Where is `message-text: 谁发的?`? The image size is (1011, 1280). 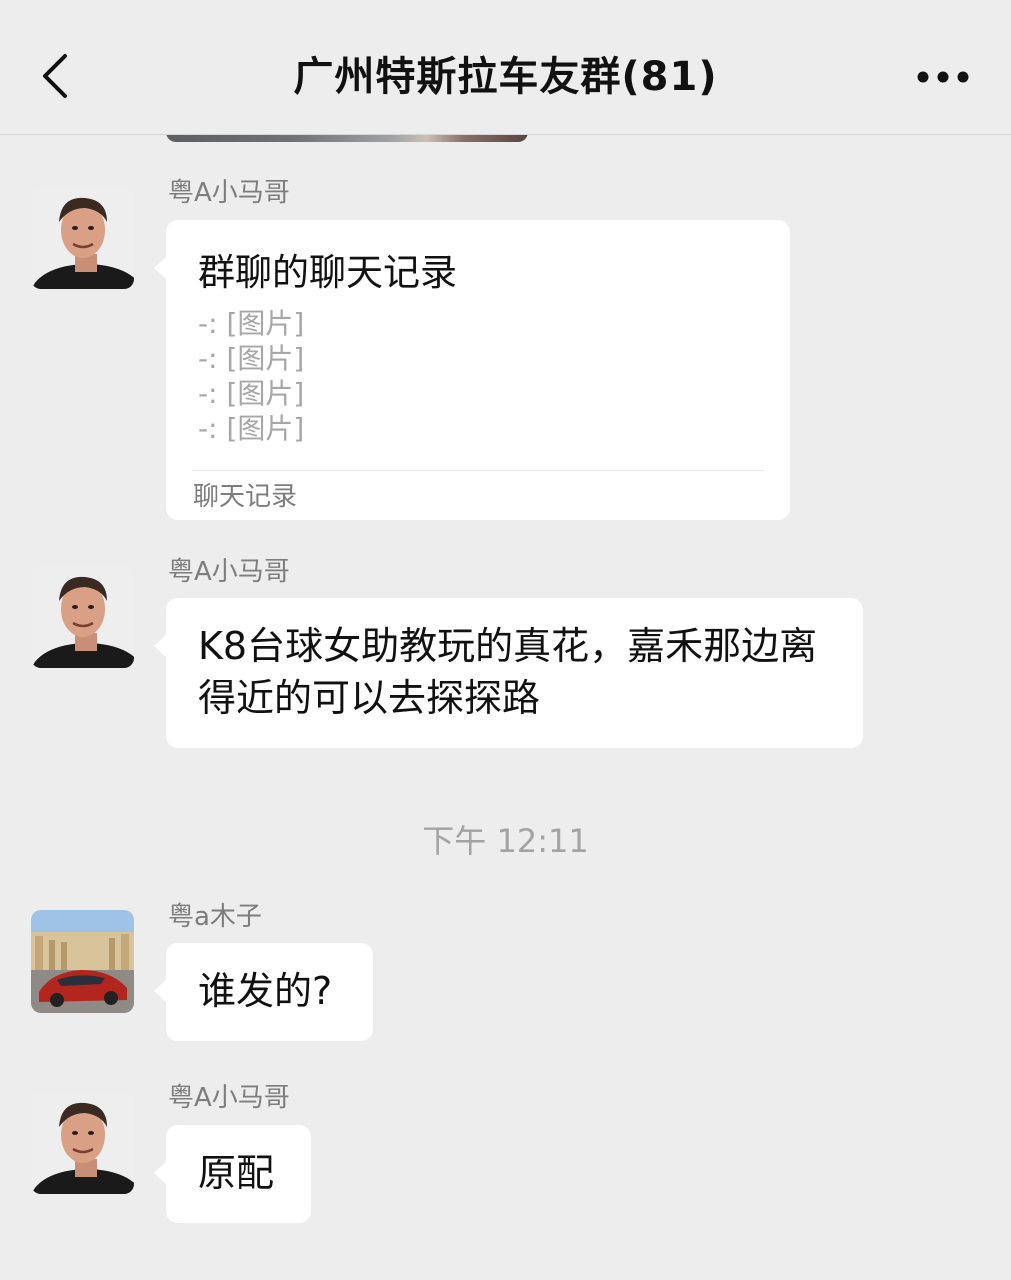 message-text: 谁发的? is located at coordinates (265, 991).